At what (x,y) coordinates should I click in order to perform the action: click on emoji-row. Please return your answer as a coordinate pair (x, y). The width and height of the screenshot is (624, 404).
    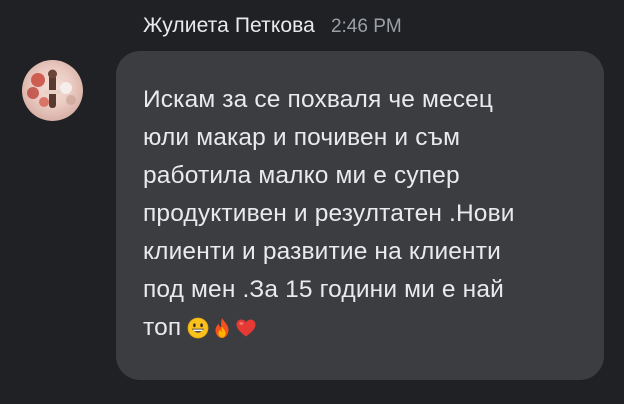
    Looking at the image, I should click on (223, 328).